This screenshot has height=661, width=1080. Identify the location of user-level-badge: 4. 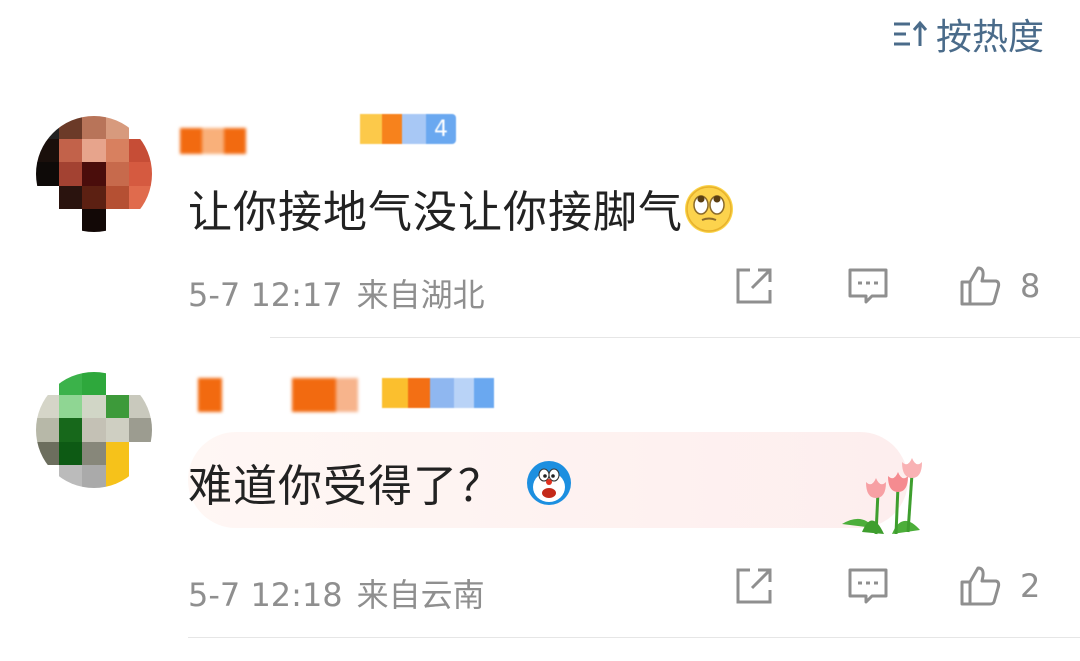
(408, 129).